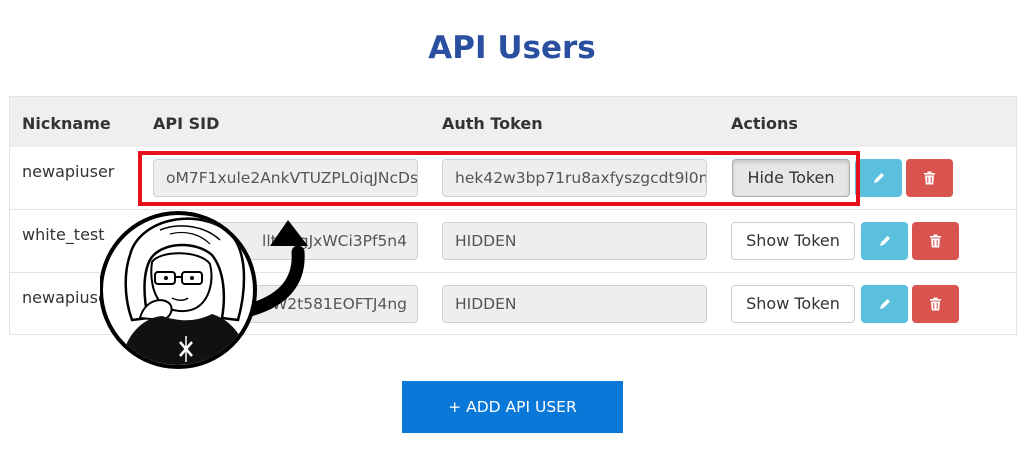 This screenshot has height=449, width=1024. I want to click on header-nickname: Nickname, so click(66, 123).